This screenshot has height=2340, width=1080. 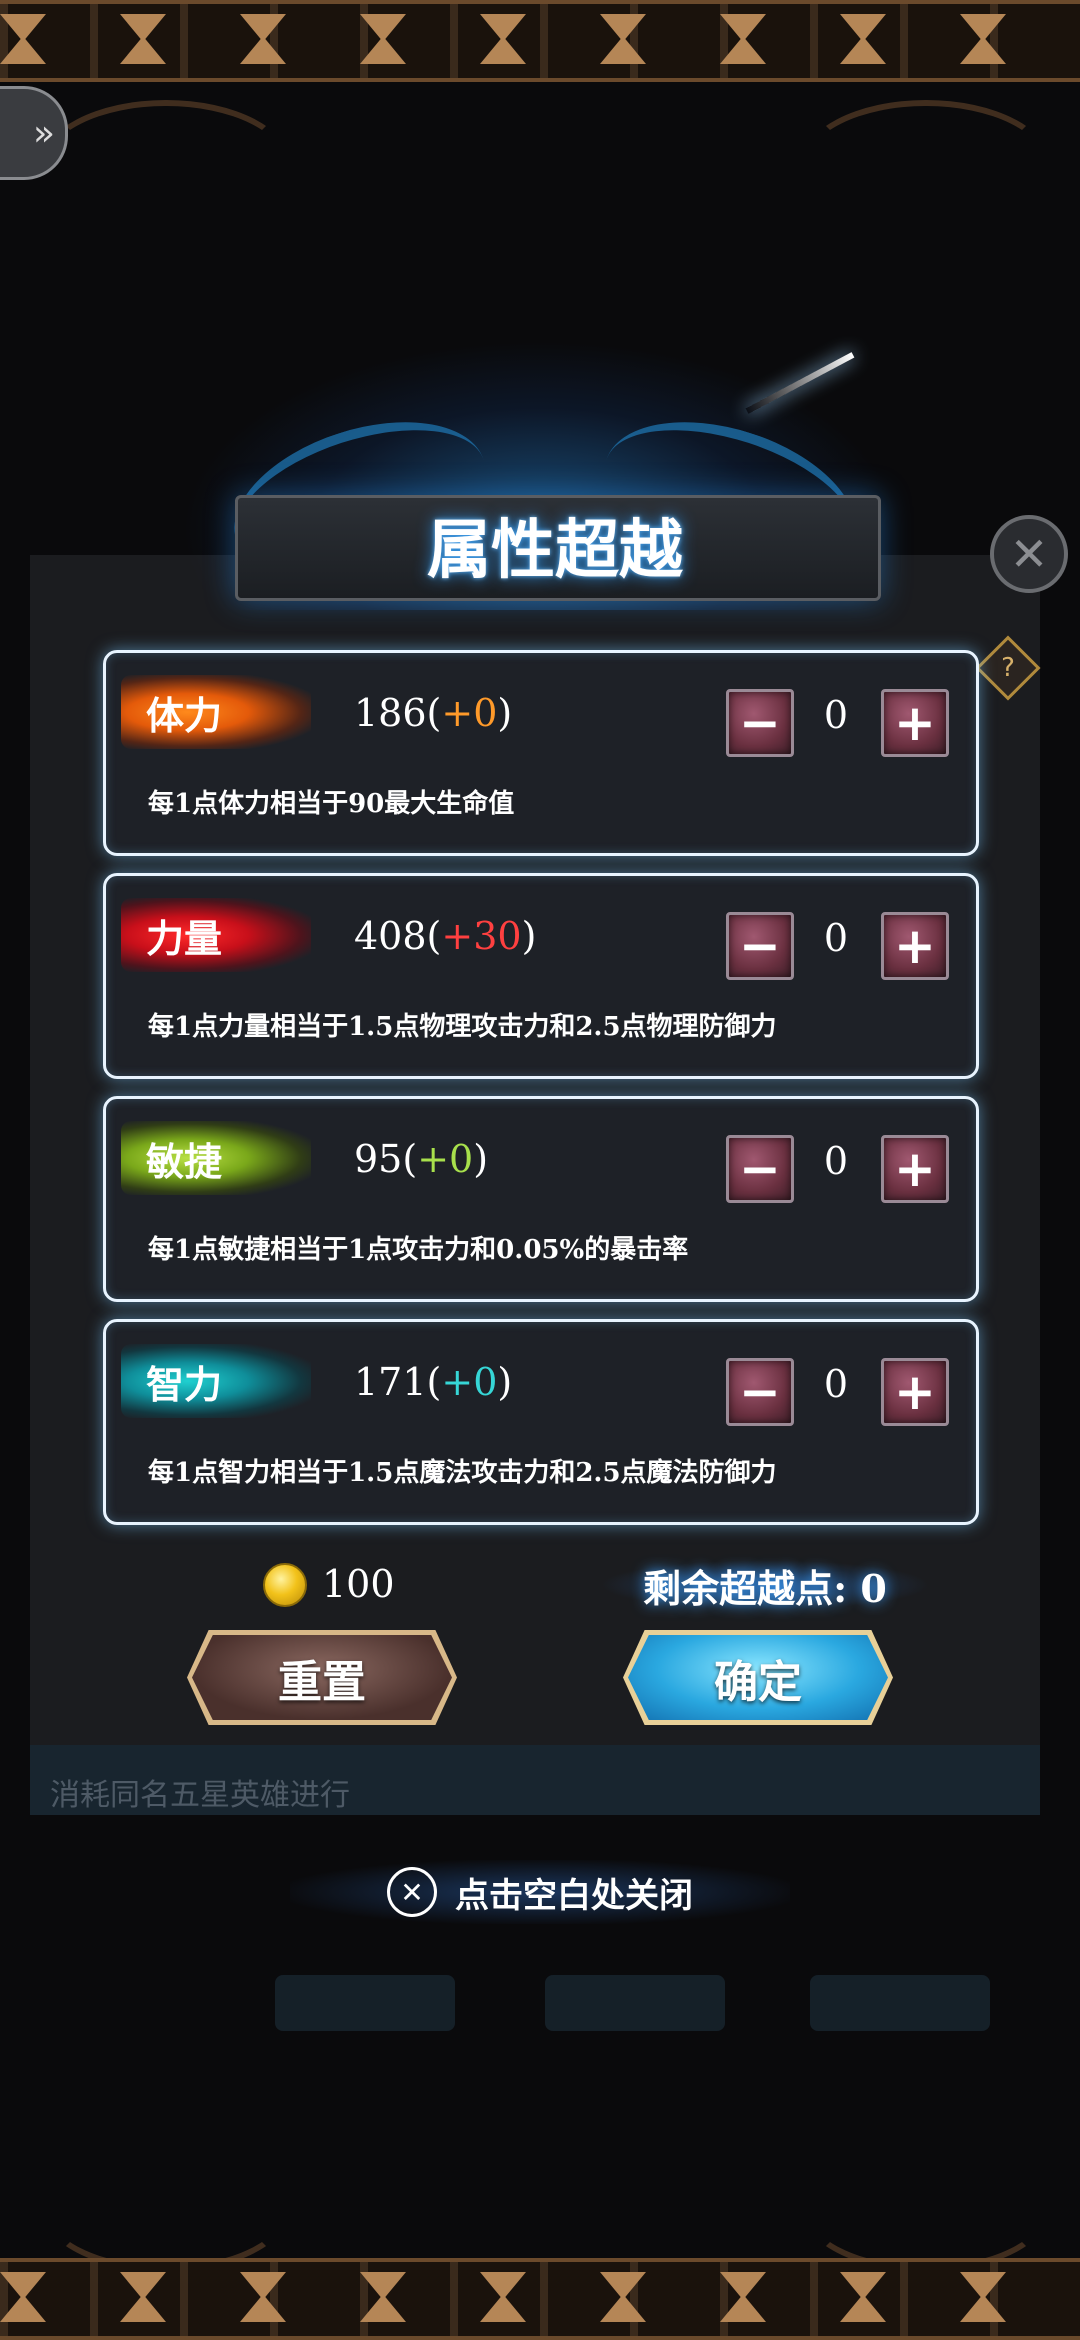 I want to click on attribute-value: 95(+0), so click(x=421, y=1159).